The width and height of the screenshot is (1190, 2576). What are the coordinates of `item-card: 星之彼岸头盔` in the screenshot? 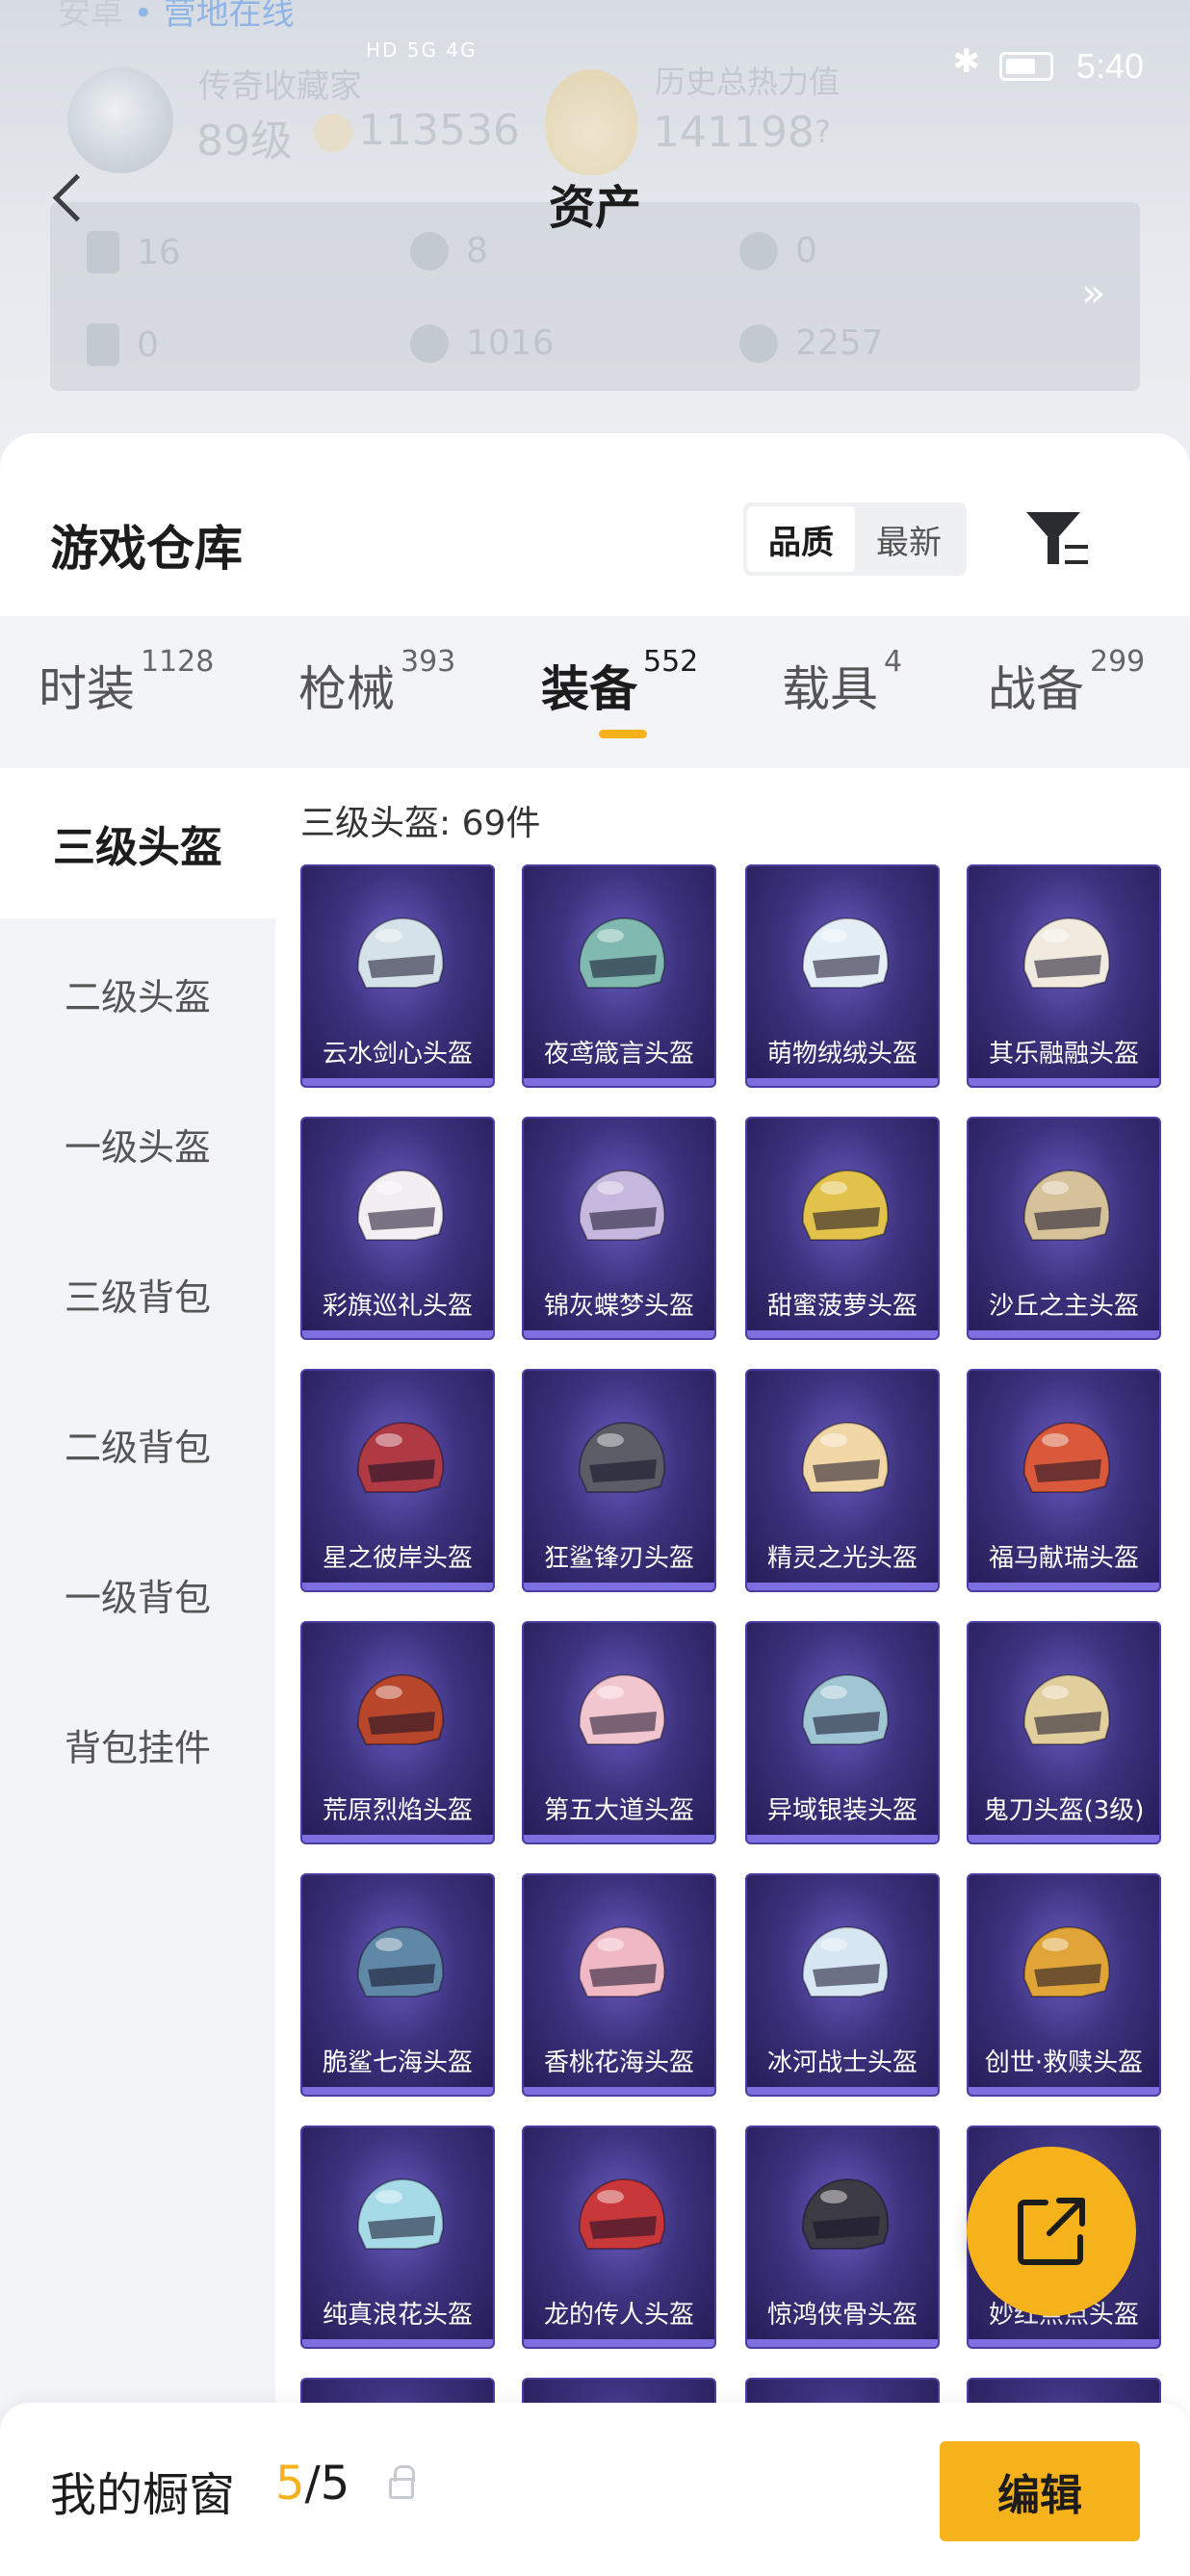 It's located at (398, 1480).